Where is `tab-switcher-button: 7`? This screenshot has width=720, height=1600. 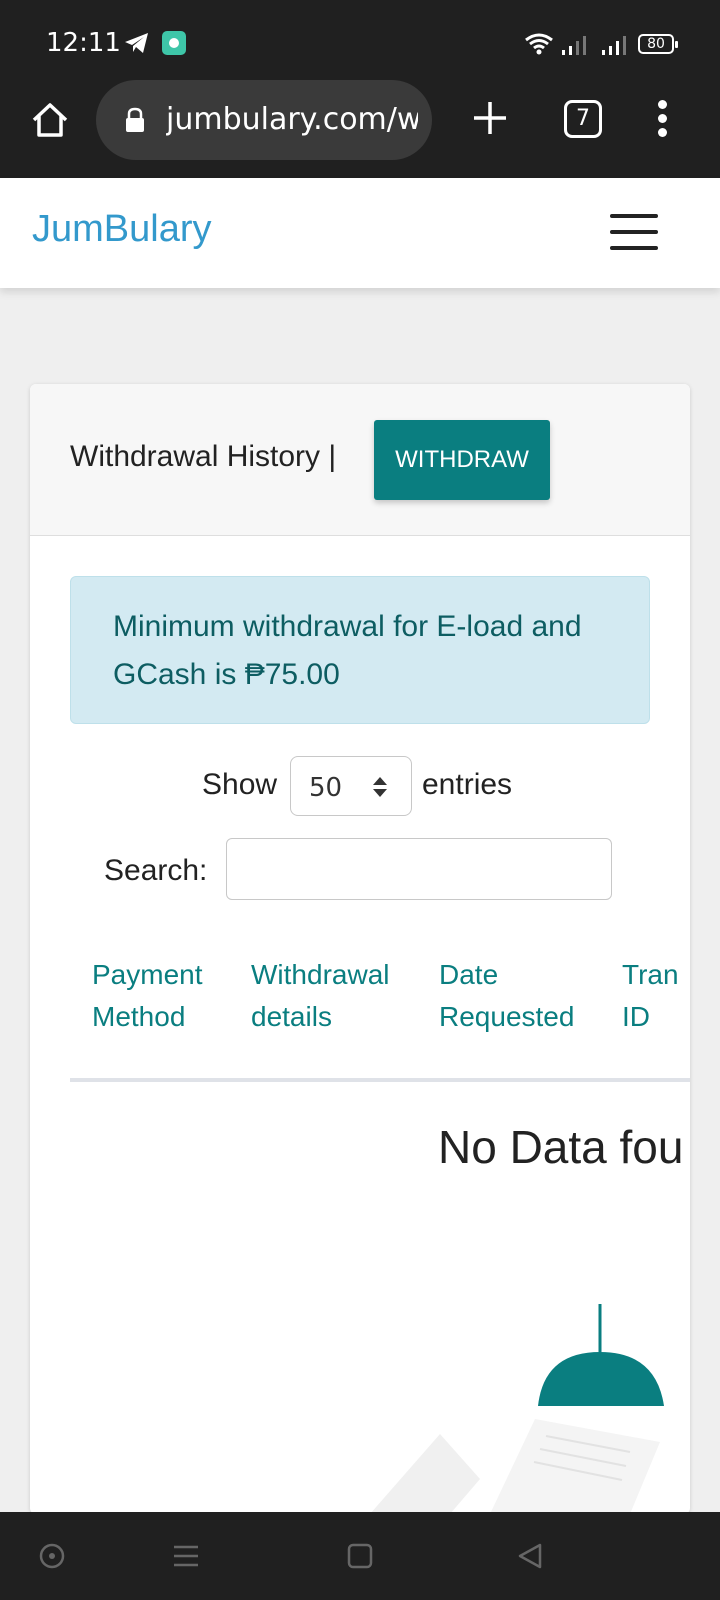 tab-switcher-button: 7 is located at coordinates (583, 119).